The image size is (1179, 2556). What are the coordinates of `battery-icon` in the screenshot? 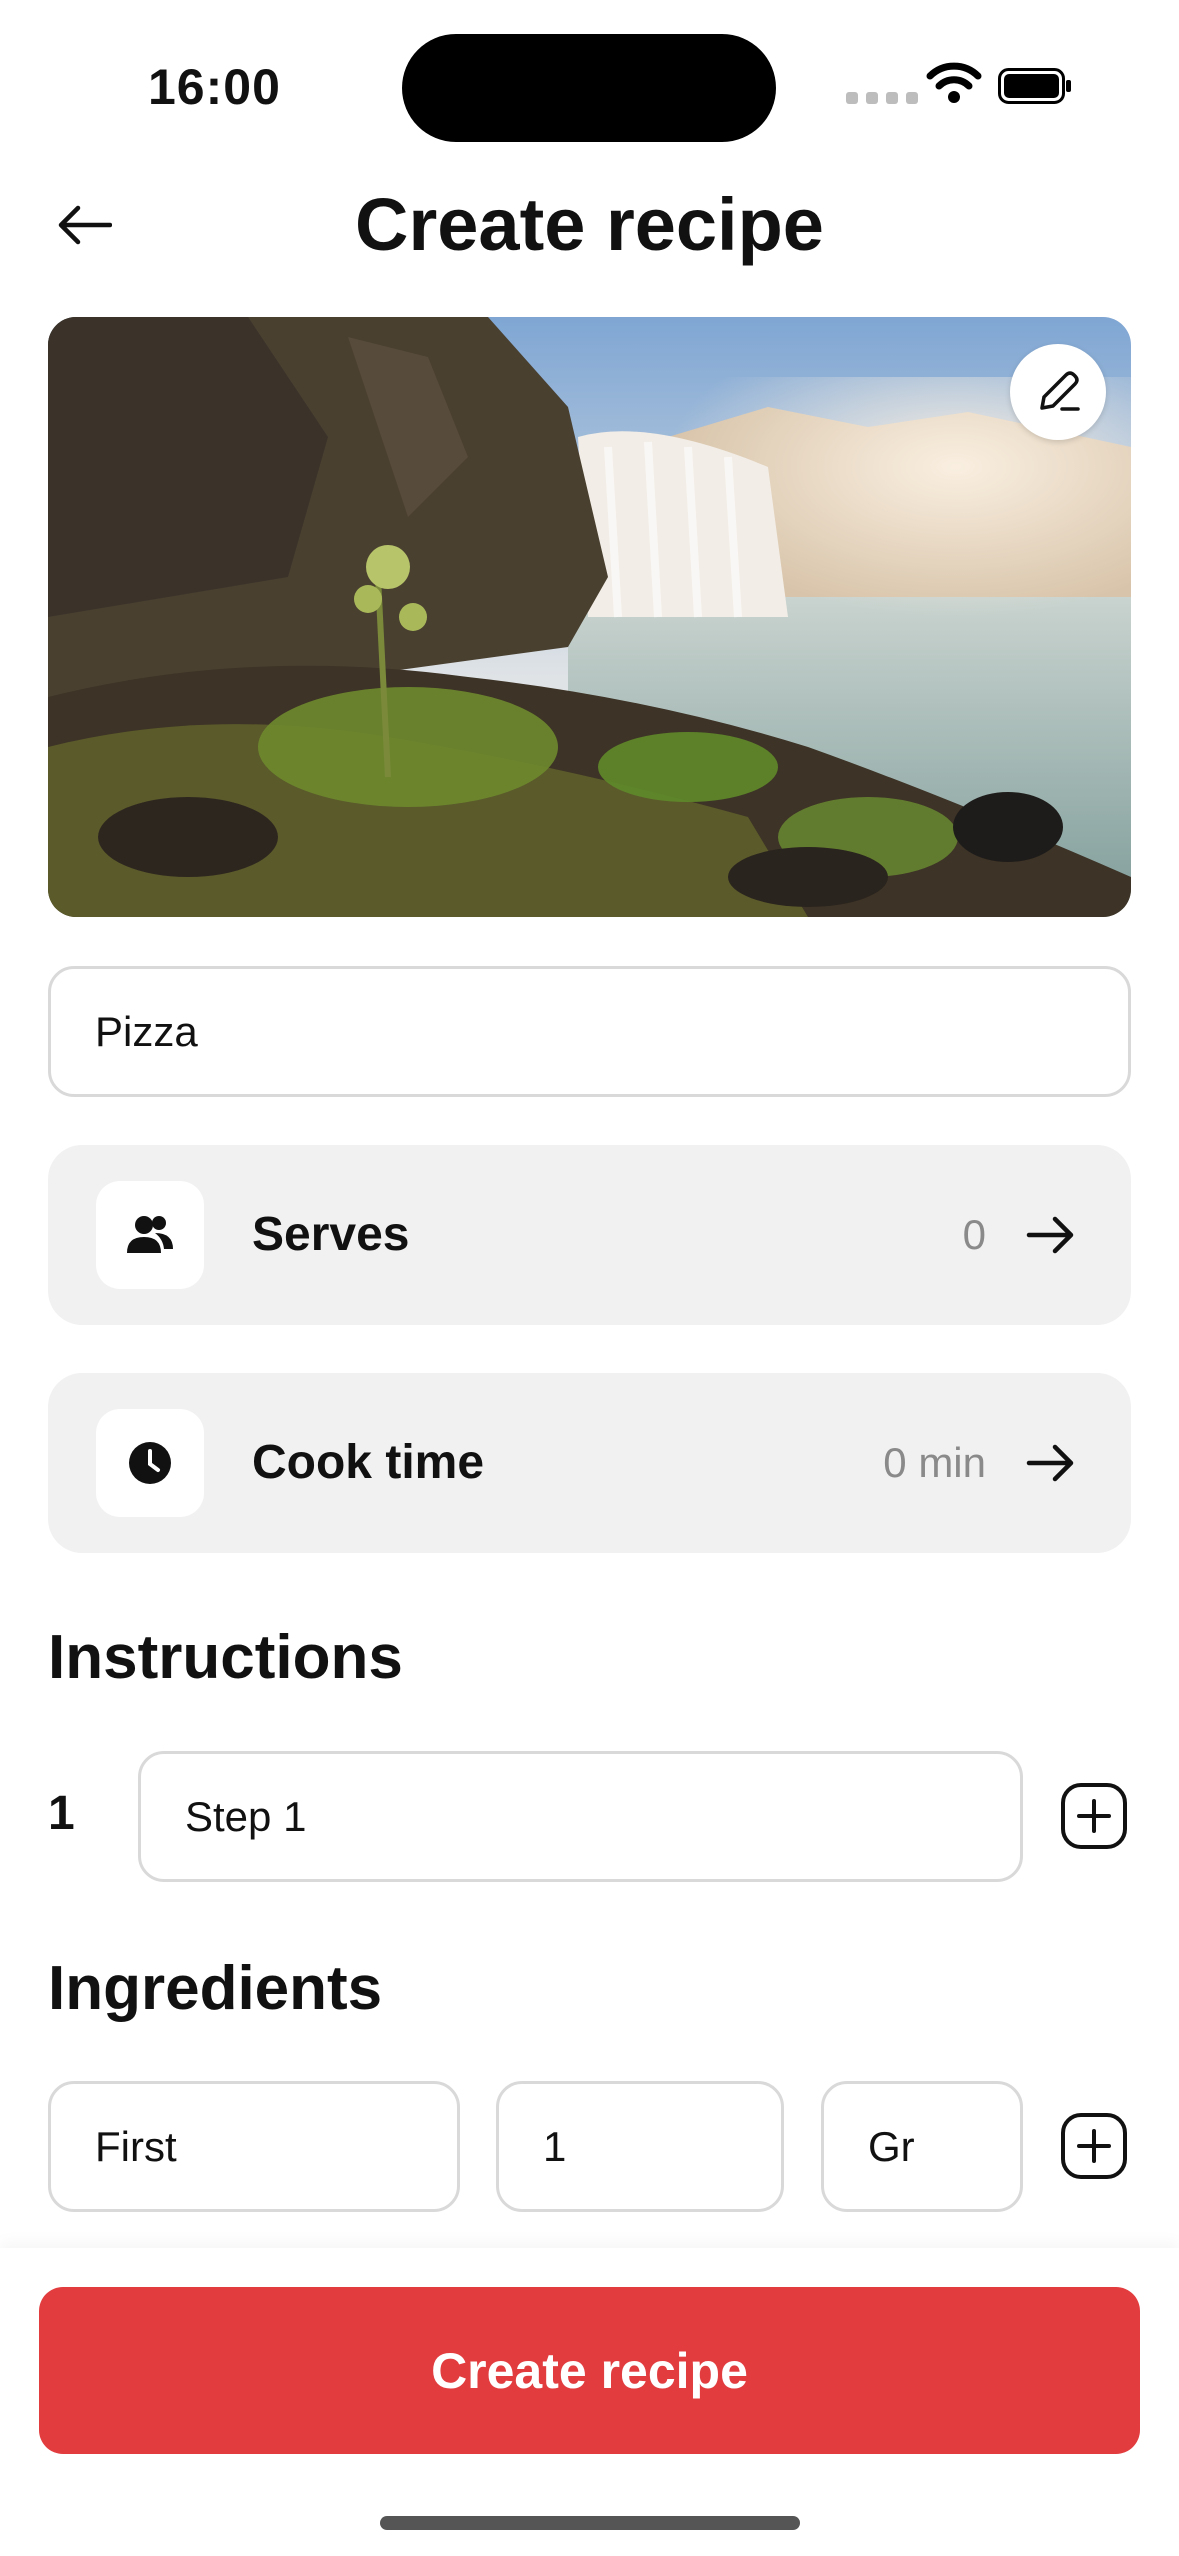 It's located at (1034, 86).